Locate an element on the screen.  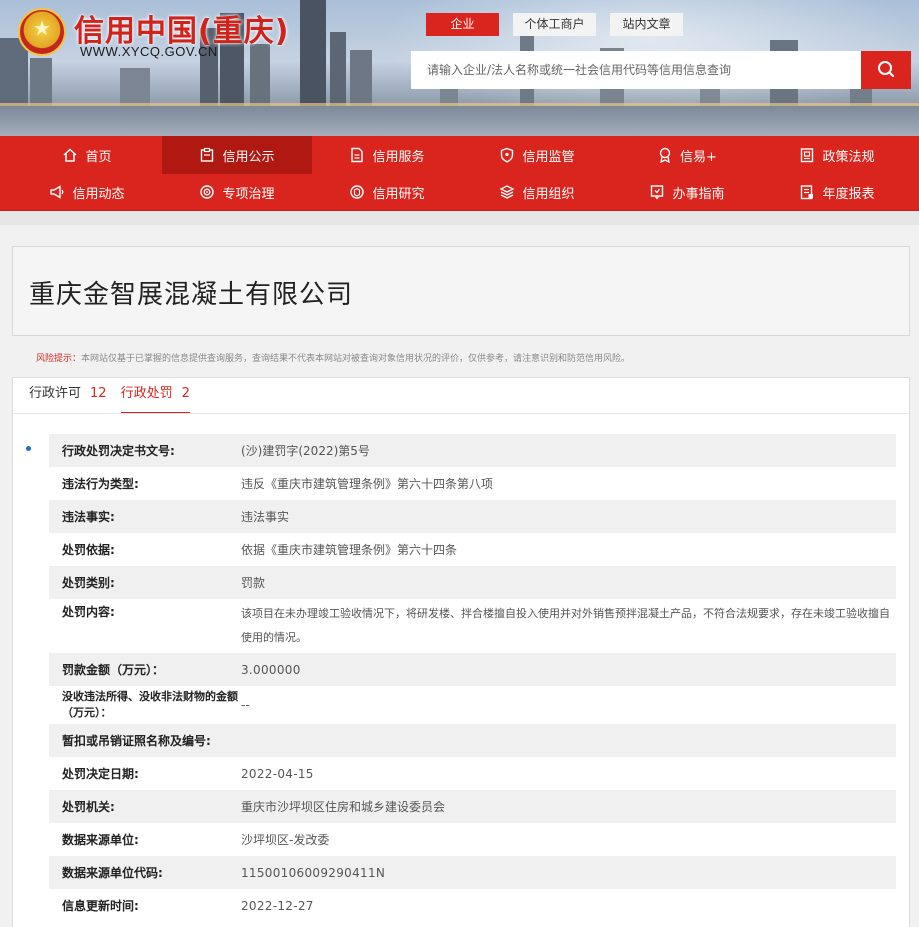
field-value: 违法事实 is located at coordinates (265, 516).